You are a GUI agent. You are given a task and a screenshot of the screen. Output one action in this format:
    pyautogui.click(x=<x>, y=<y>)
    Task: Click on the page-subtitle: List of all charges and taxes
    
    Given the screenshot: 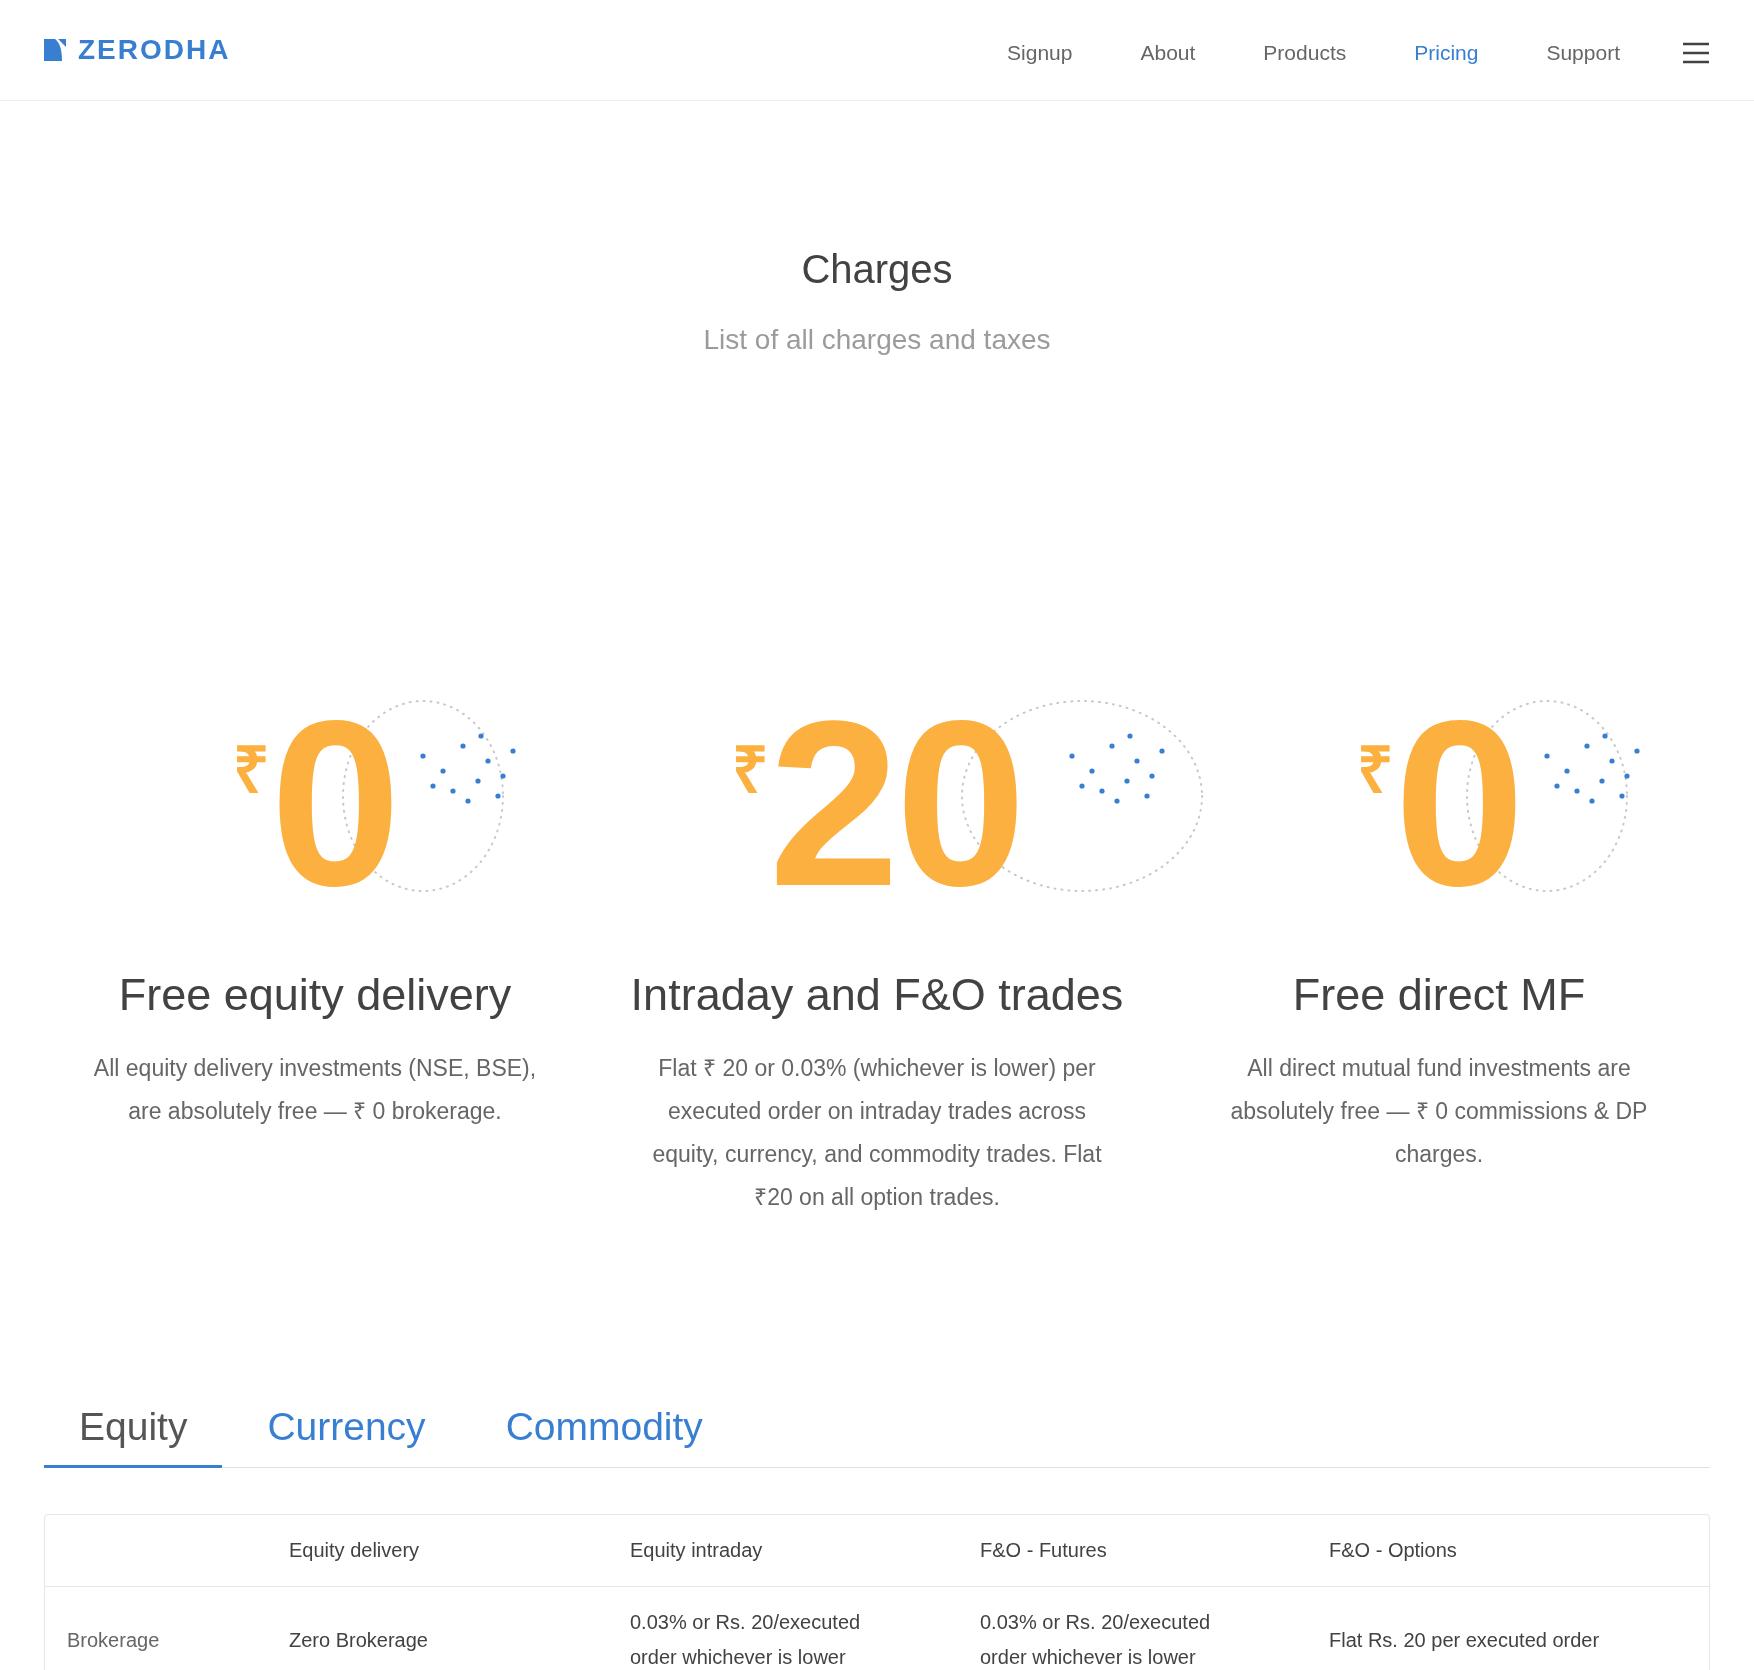 What is the action you would take?
    pyautogui.click(x=877, y=340)
    